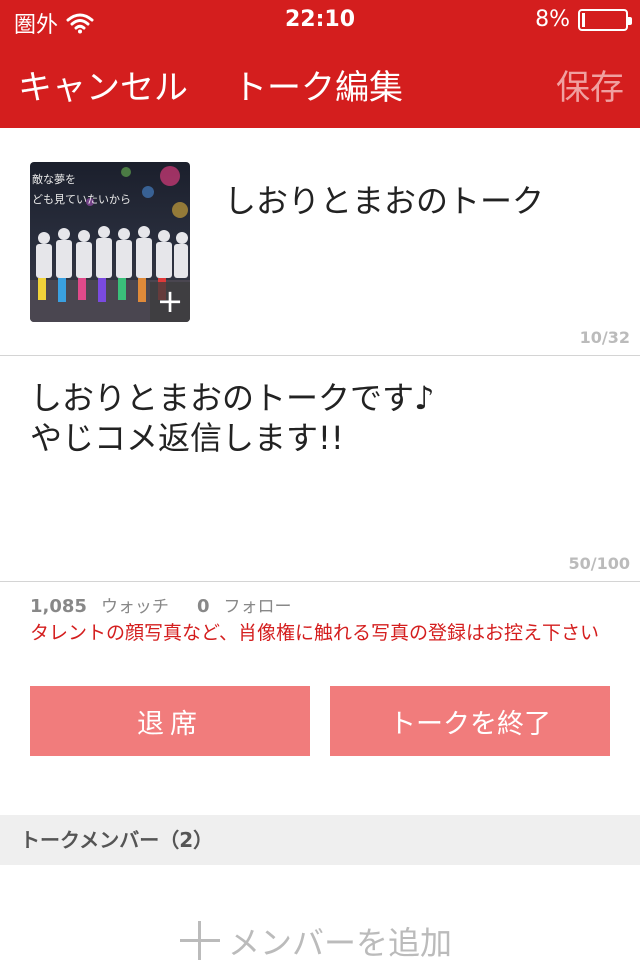  What do you see at coordinates (81, 189) in the screenshot?
I see `thumbnail-caption: 敵な夢を ども見ていたいから` at bounding box center [81, 189].